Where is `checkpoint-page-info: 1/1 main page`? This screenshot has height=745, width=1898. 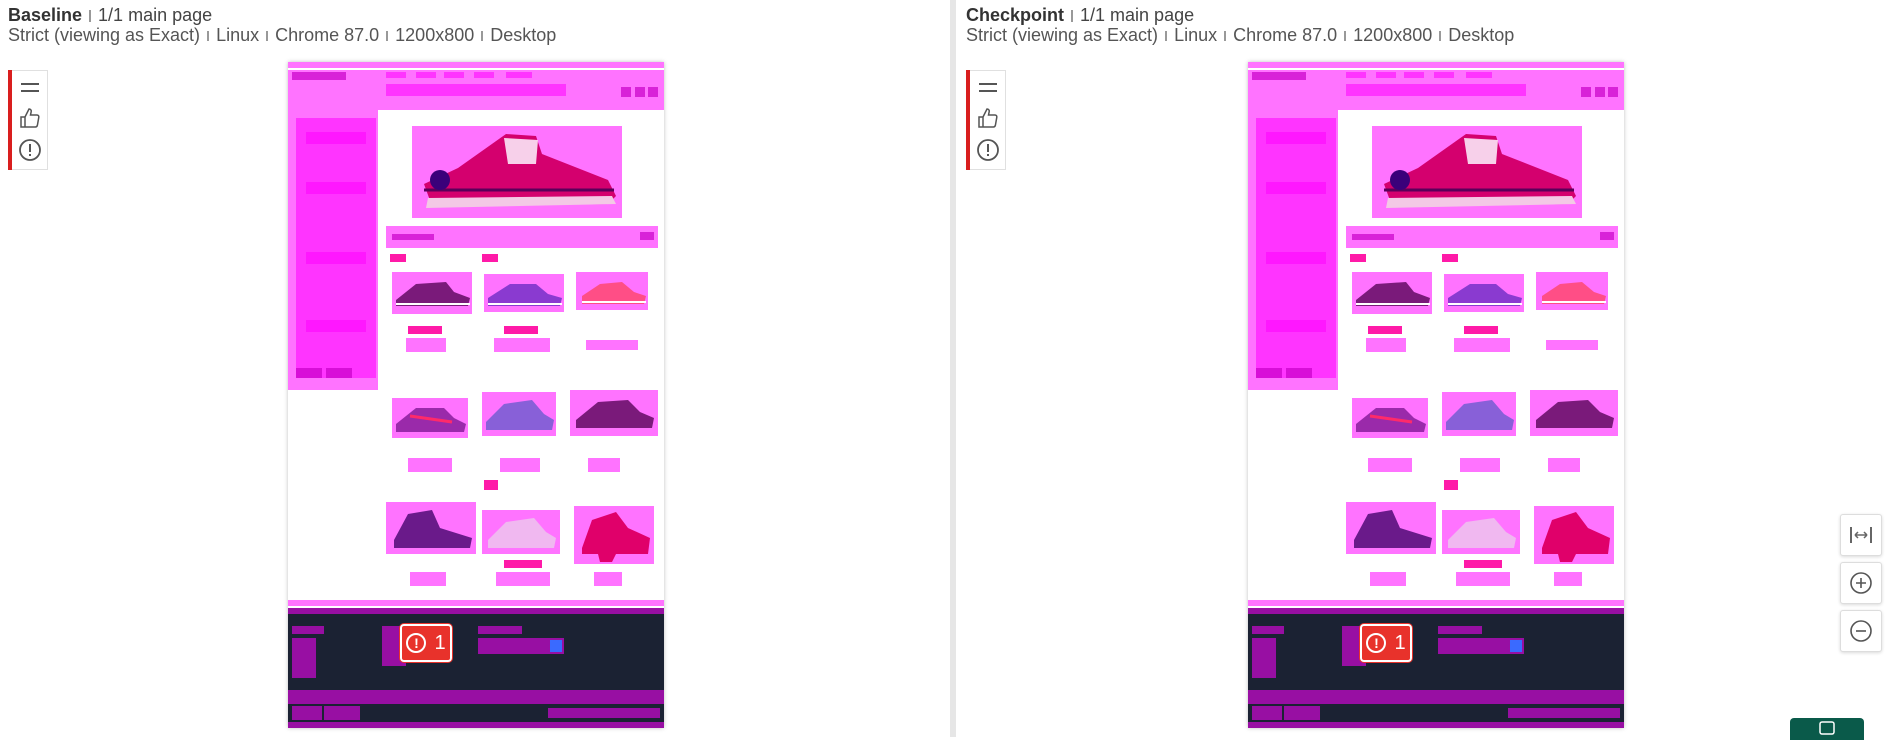
checkpoint-page-info: 1/1 main page is located at coordinates (1137, 15).